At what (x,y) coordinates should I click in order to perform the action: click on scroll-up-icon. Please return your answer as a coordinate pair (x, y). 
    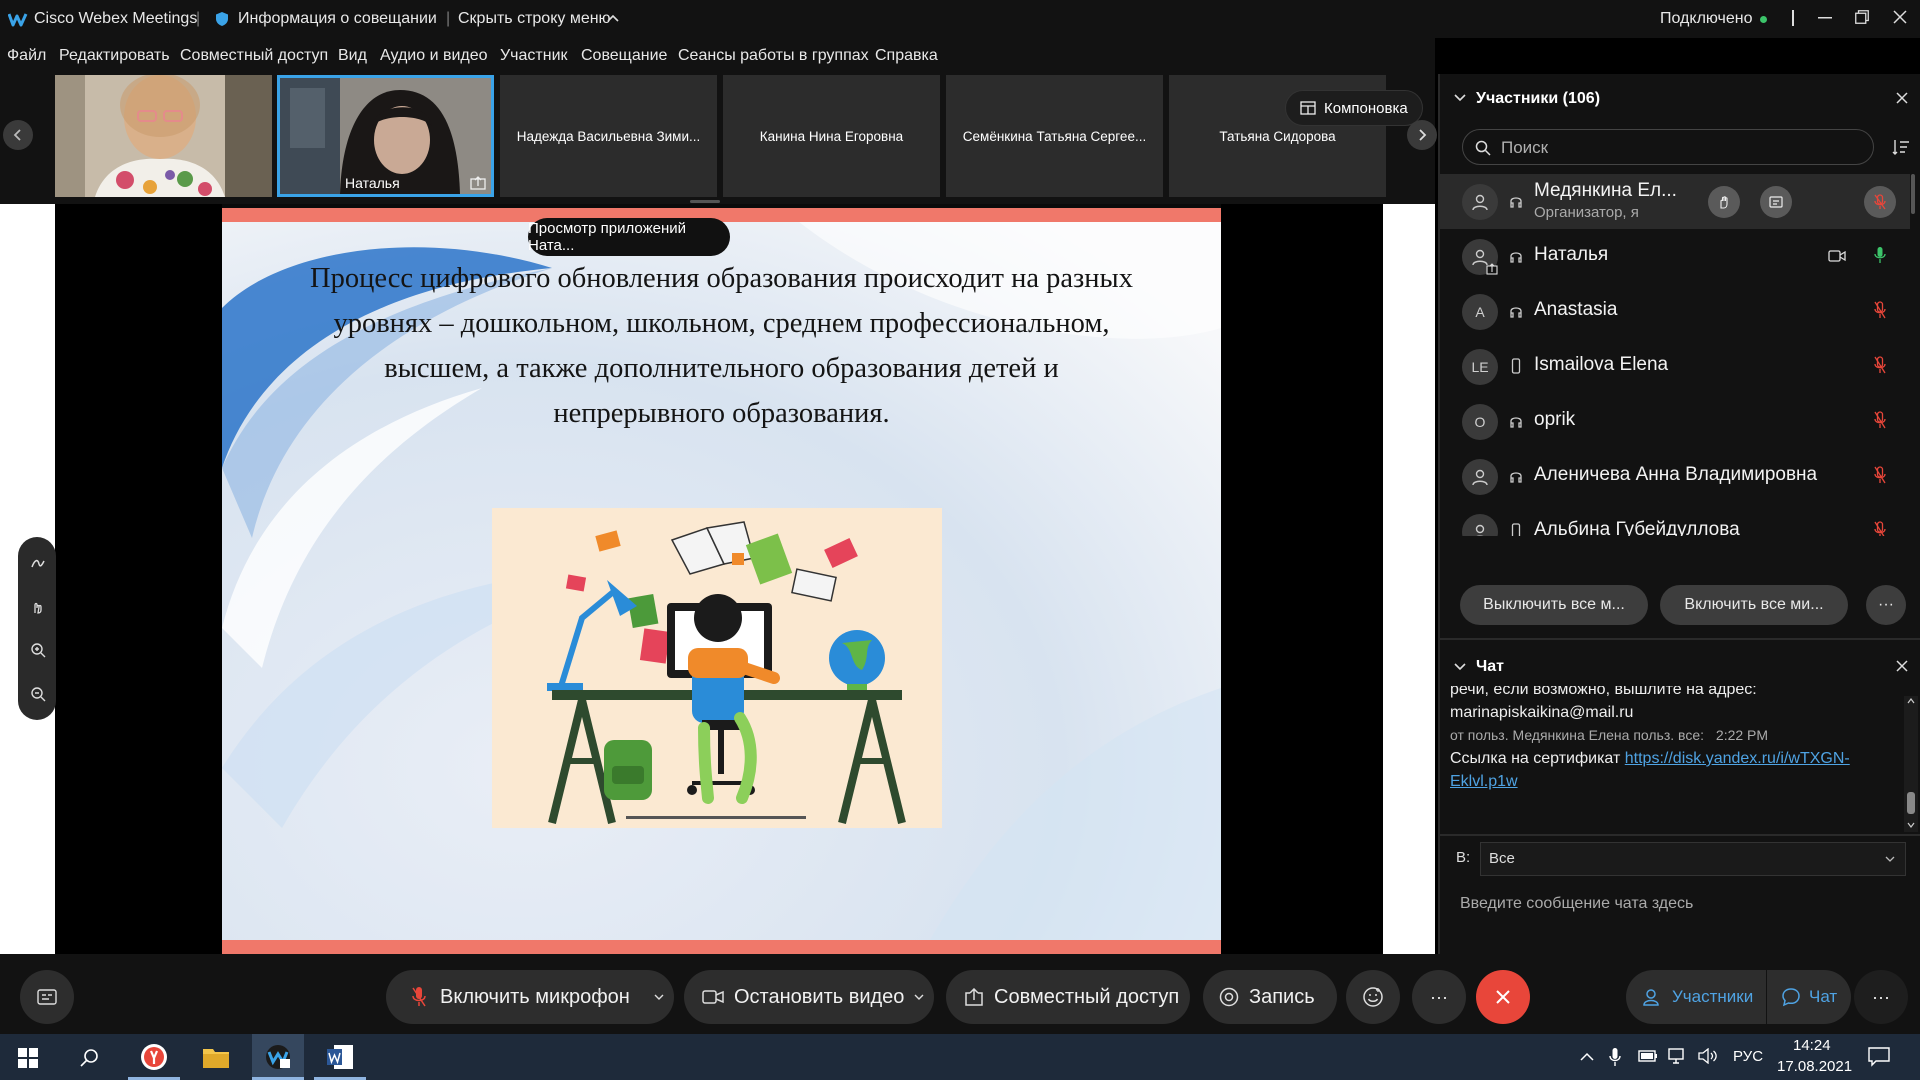
    Looking at the image, I should click on (1911, 701).